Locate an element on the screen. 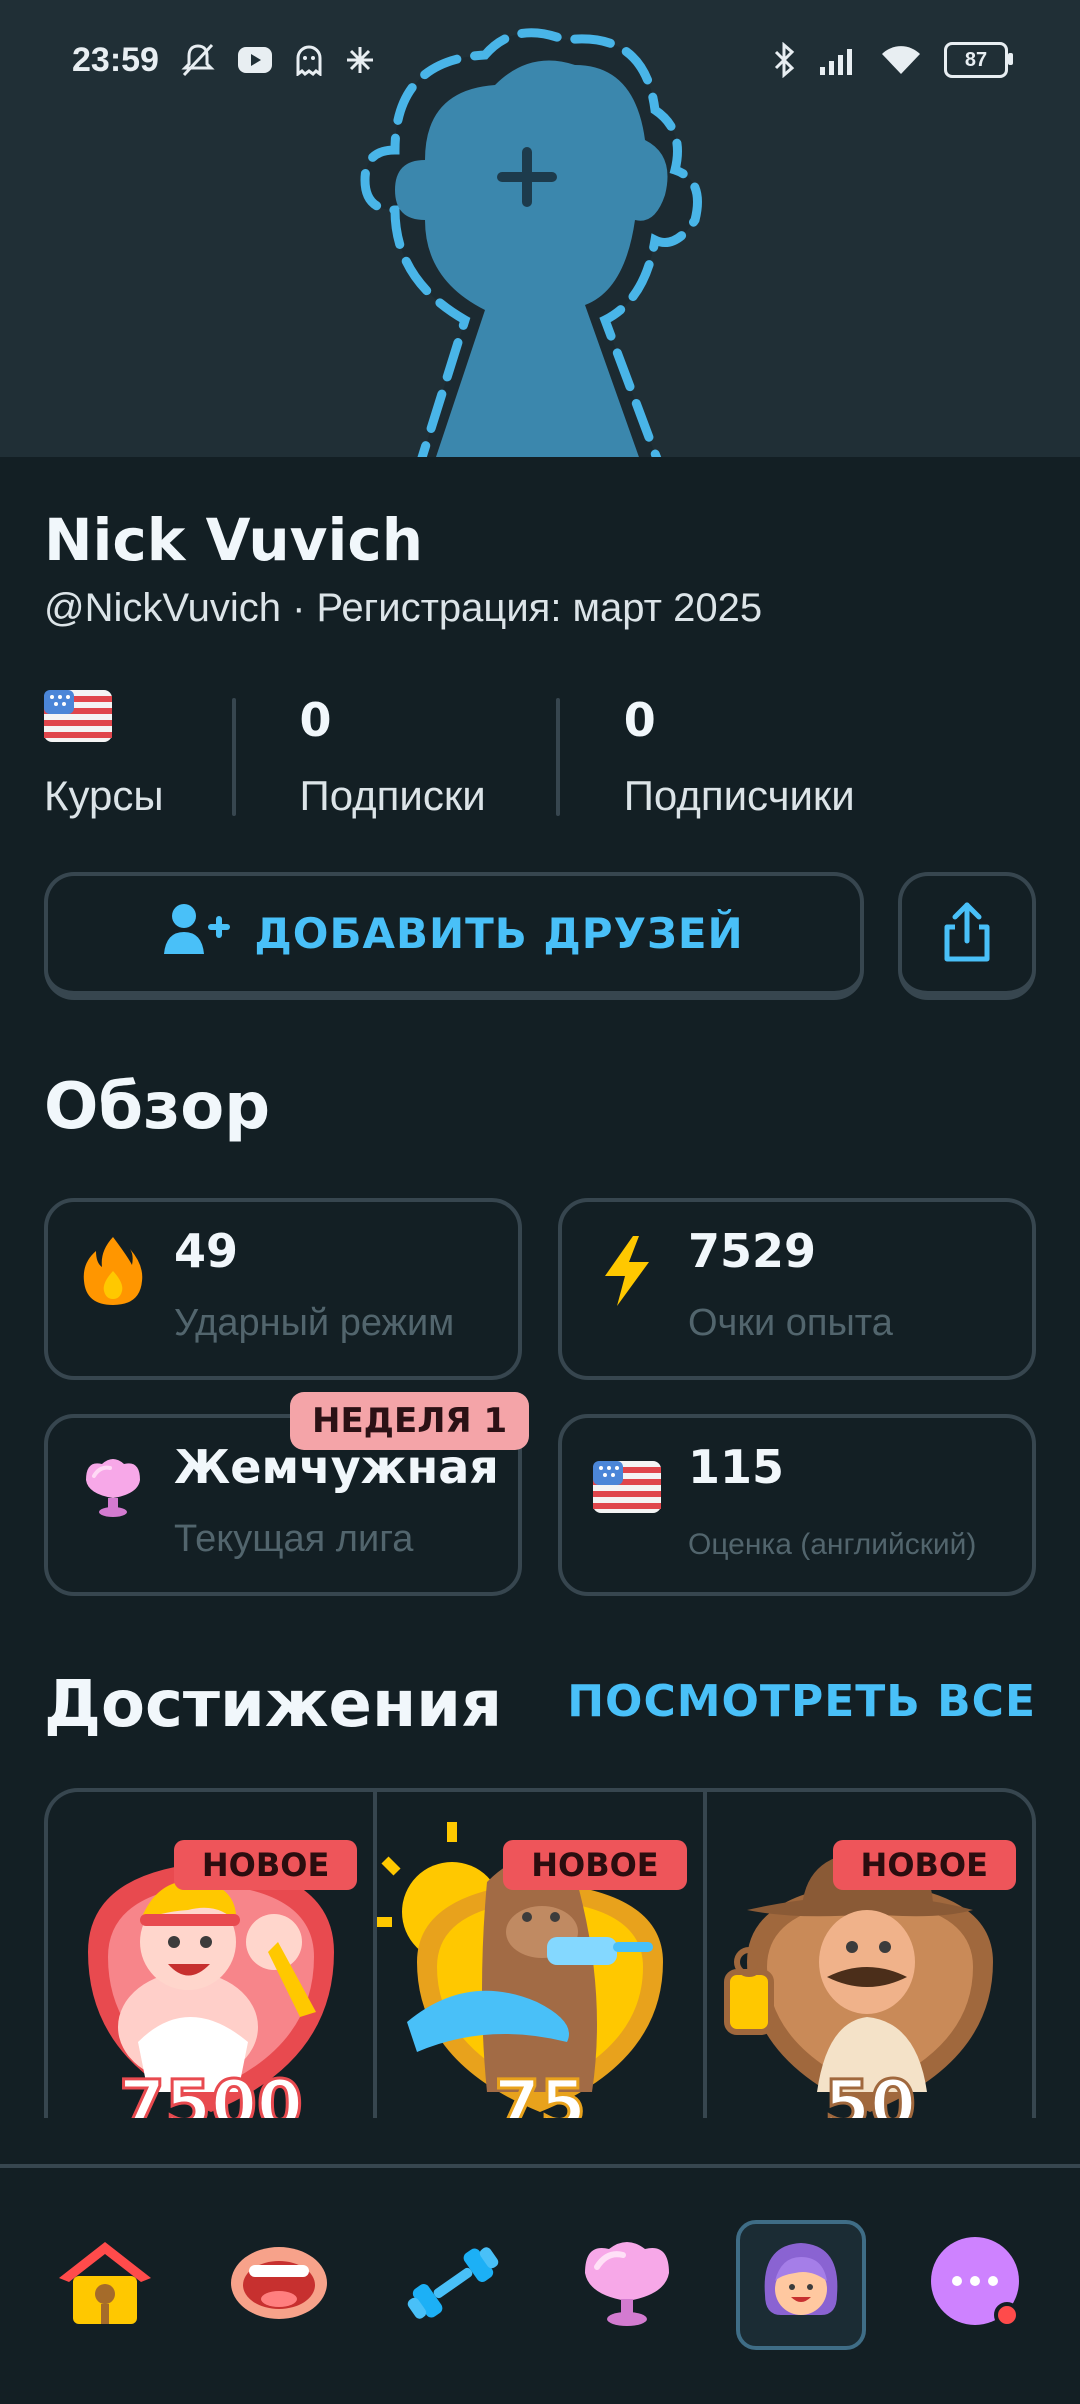 Image resolution: width=1080 pixels, height=2404 pixels. mouth-icon is located at coordinates (279, 2285).